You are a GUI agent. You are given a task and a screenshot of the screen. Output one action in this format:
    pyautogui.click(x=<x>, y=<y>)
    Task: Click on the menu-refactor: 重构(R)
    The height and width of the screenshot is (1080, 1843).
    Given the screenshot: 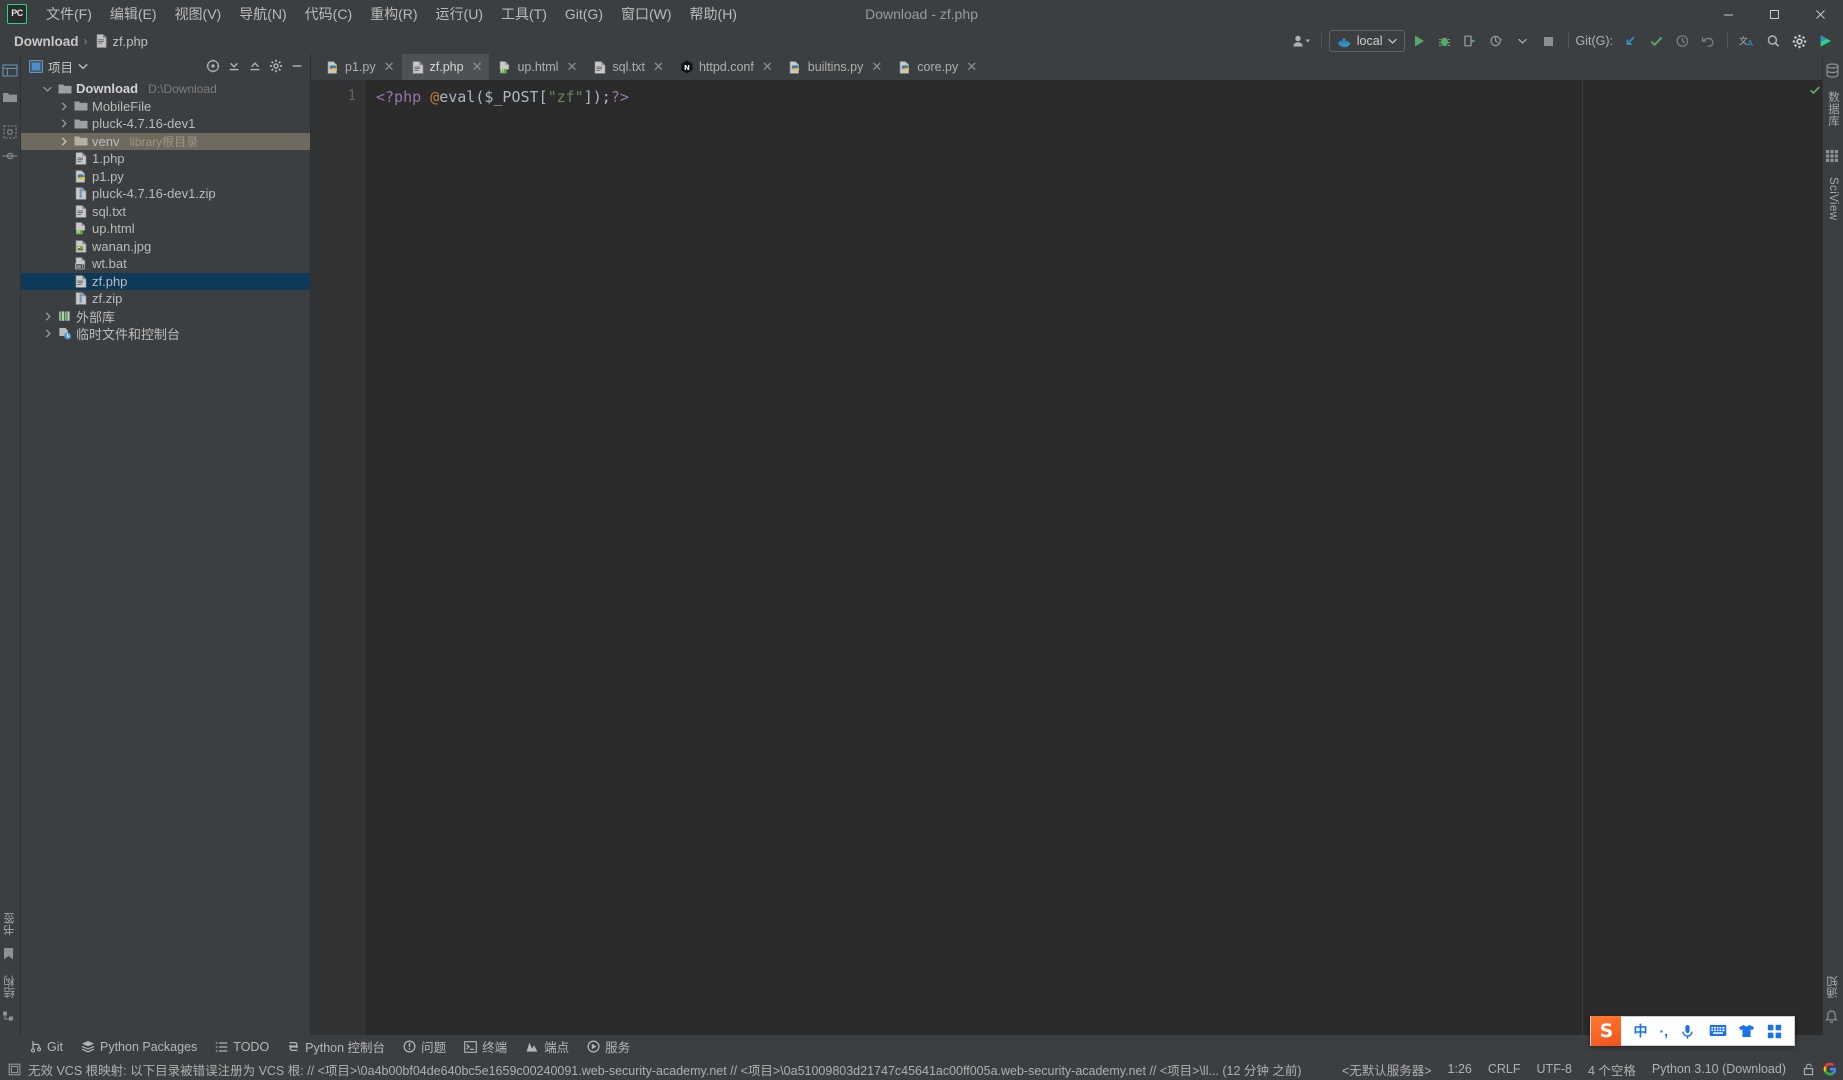 What is the action you would take?
    pyautogui.click(x=393, y=14)
    